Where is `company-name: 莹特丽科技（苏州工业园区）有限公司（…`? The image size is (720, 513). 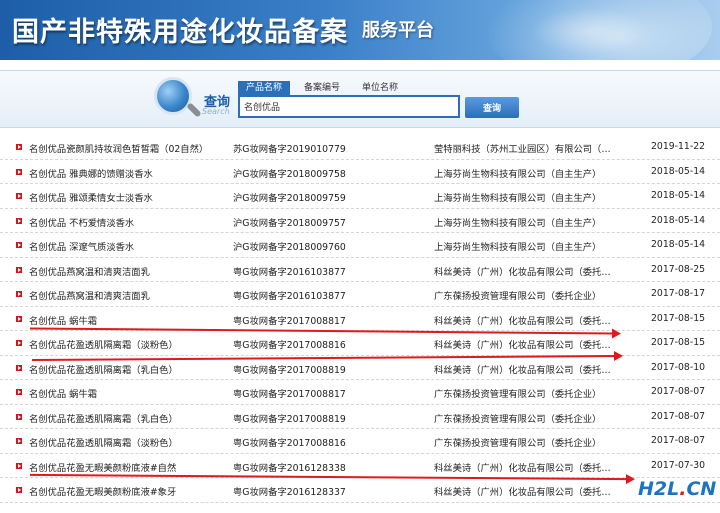 company-name: 莹特丽科技（苏州工业园区）有限公司（… is located at coordinates (522, 149).